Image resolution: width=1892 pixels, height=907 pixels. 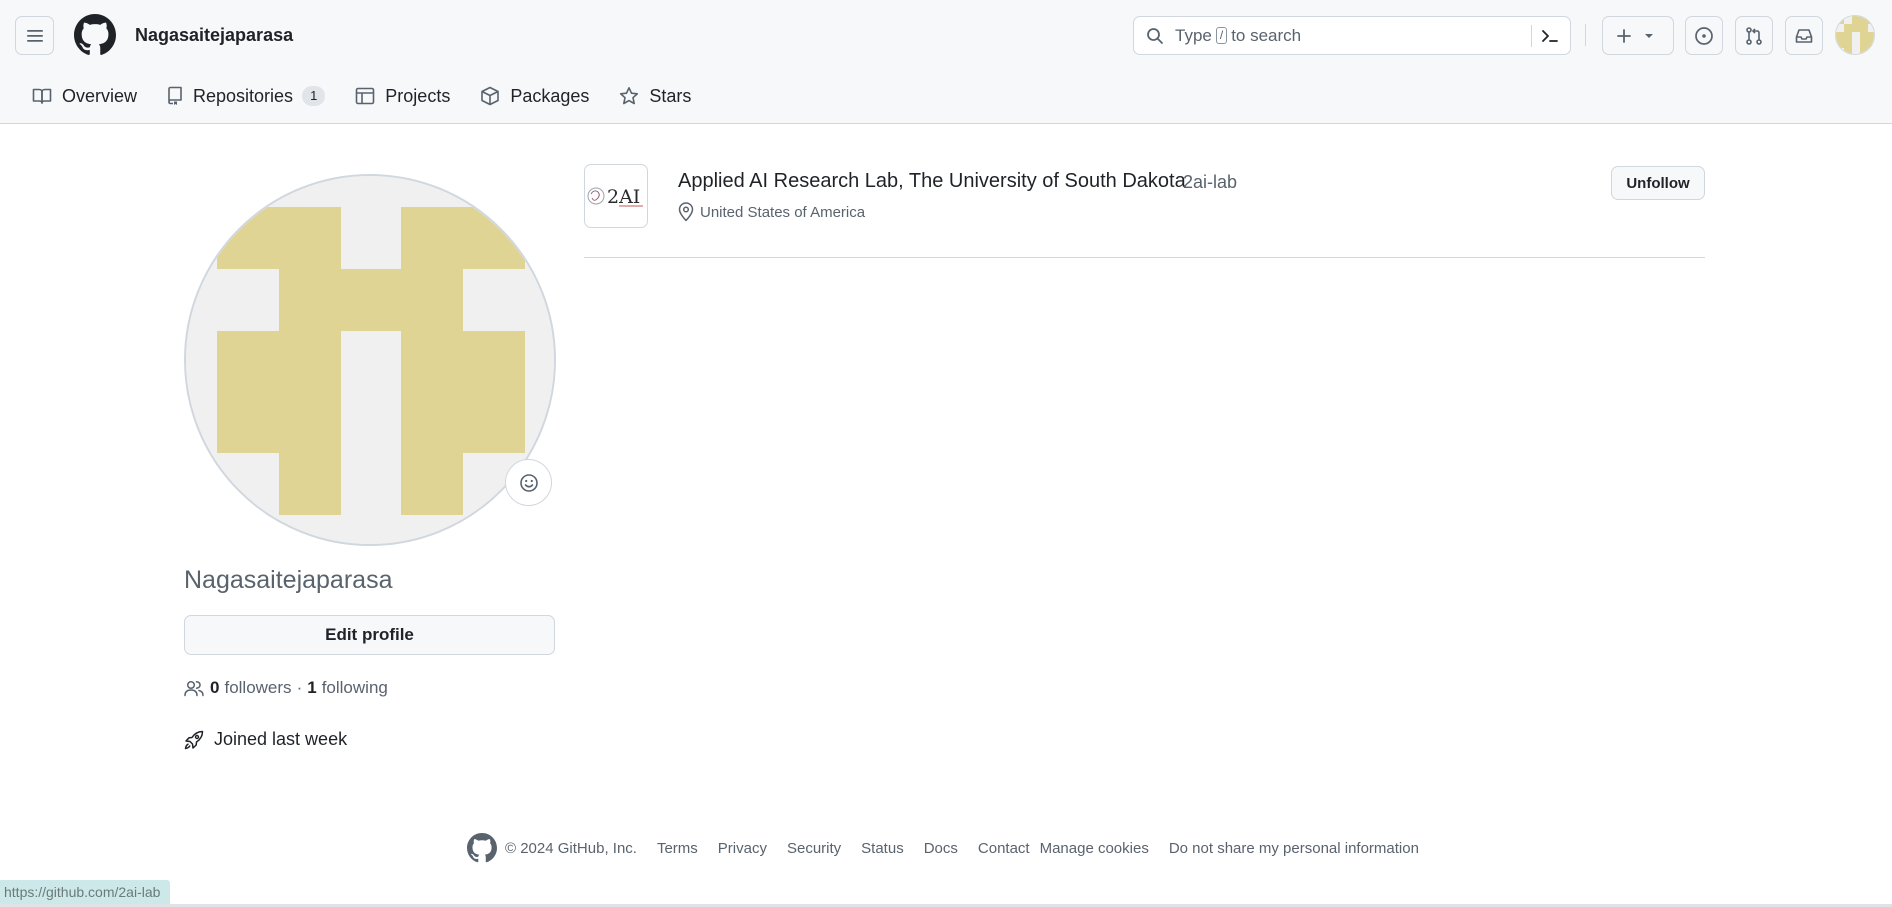 I want to click on footer-copyright: © 2024 GitHub, Inc., so click(x=571, y=848).